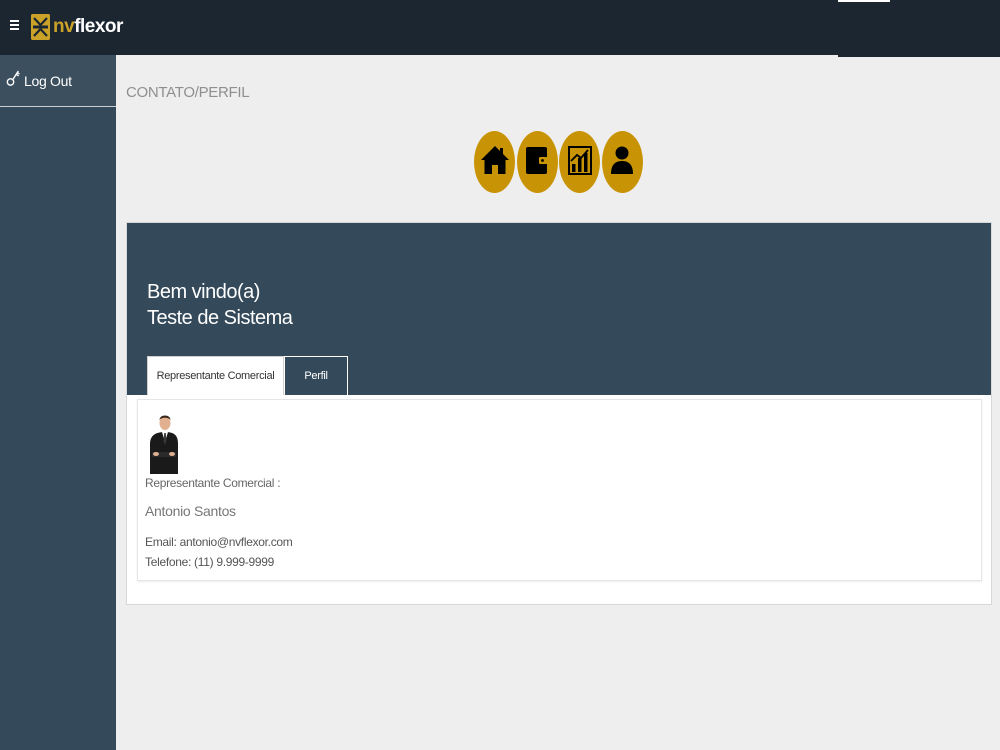 The width and height of the screenshot is (1000, 750). I want to click on quick-nav-wallet, so click(537, 162).